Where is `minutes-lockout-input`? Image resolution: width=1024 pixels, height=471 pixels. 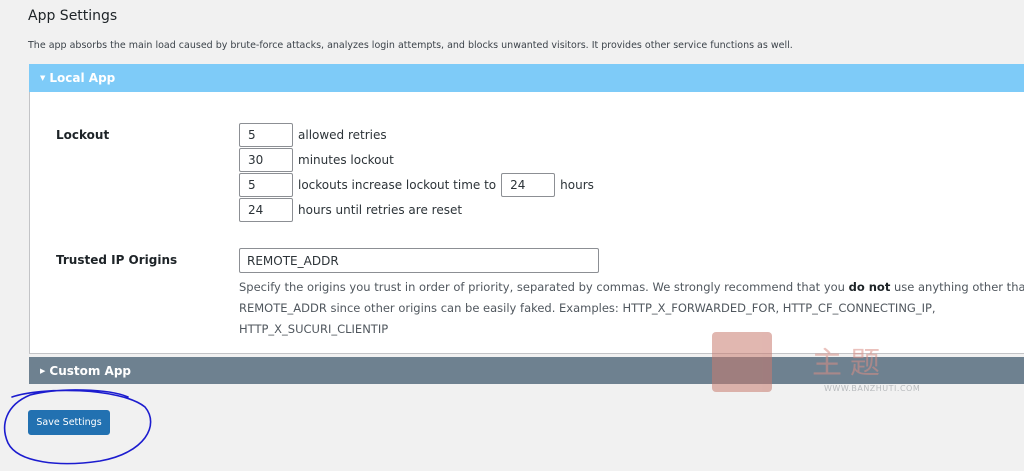
minutes-lockout-input is located at coordinates (266, 160).